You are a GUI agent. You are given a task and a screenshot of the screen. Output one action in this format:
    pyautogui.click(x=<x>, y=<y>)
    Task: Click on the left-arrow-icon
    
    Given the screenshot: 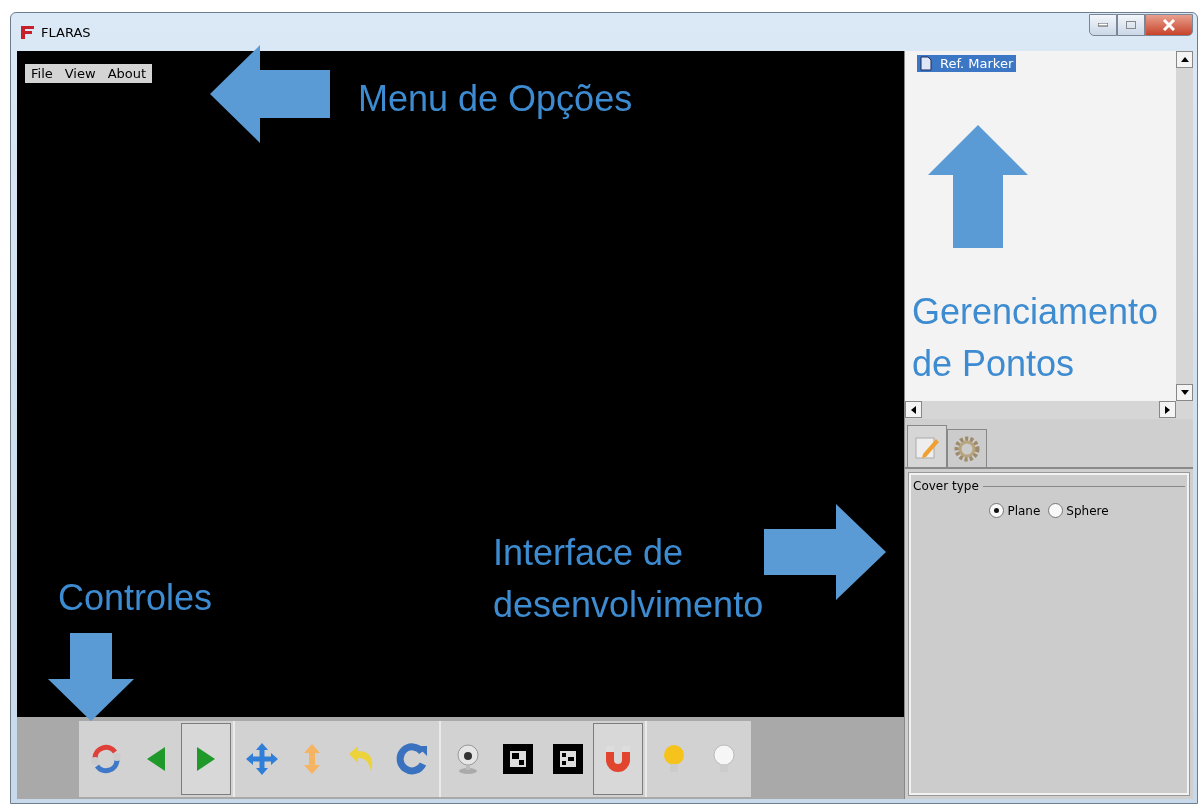 What is the action you would take?
    pyautogui.click(x=913, y=409)
    